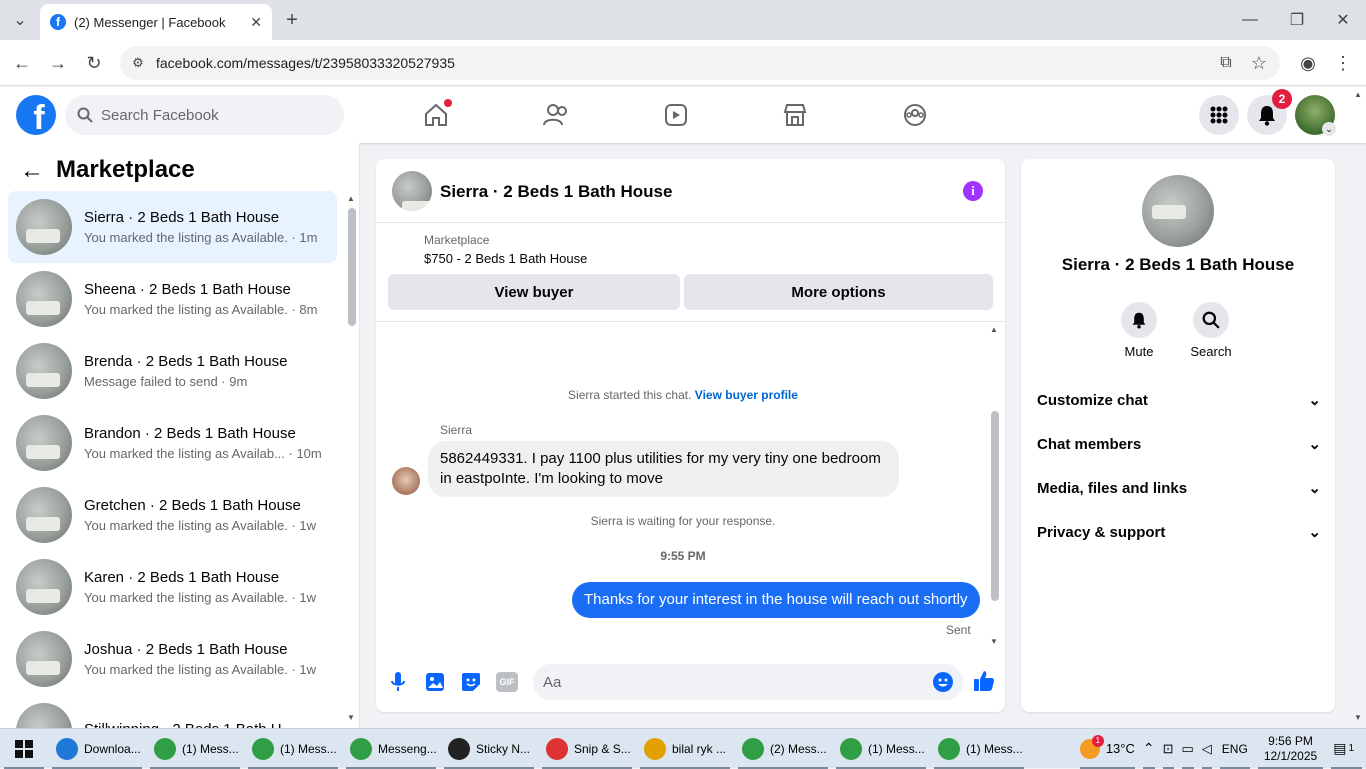  I want to click on section-label: Customize chat, so click(1092, 400).